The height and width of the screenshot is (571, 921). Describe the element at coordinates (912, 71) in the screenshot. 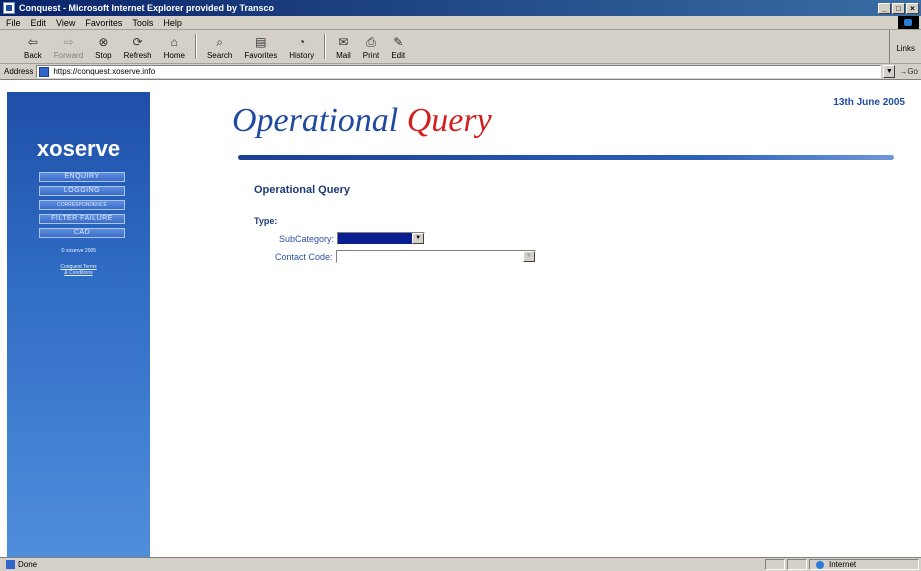

I see `go-label: Go` at that location.